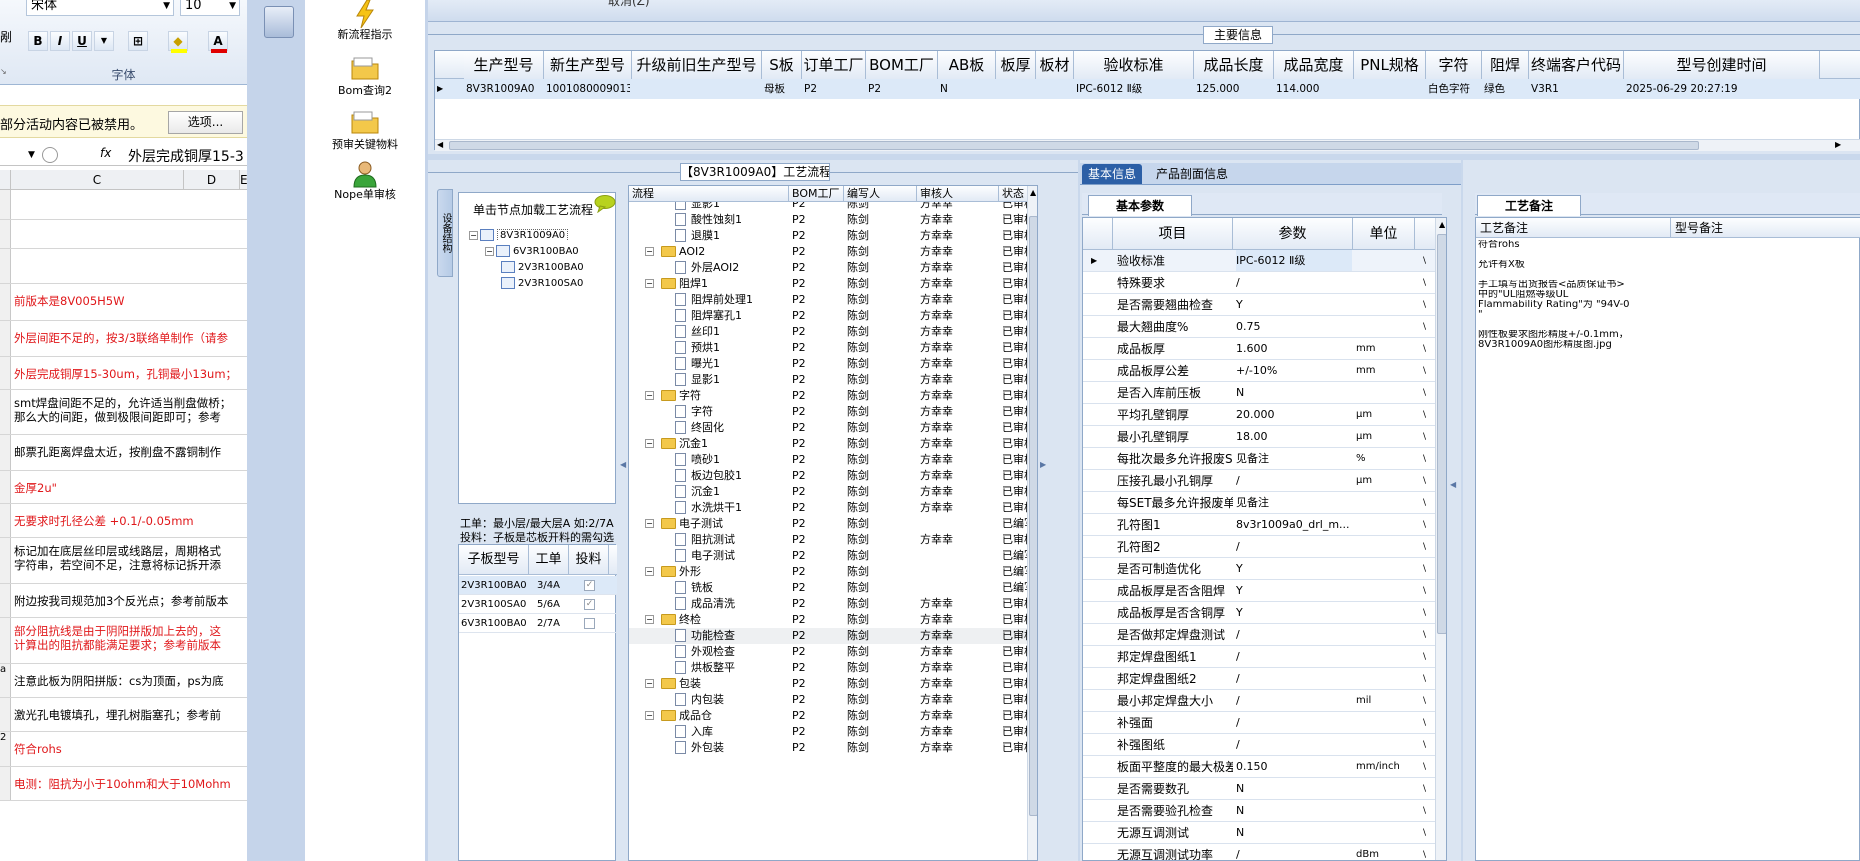 This screenshot has height=861, width=1860. What do you see at coordinates (1294, 436) in the screenshot?
I see `param-value: 18.00` at bounding box center [1294, 436].